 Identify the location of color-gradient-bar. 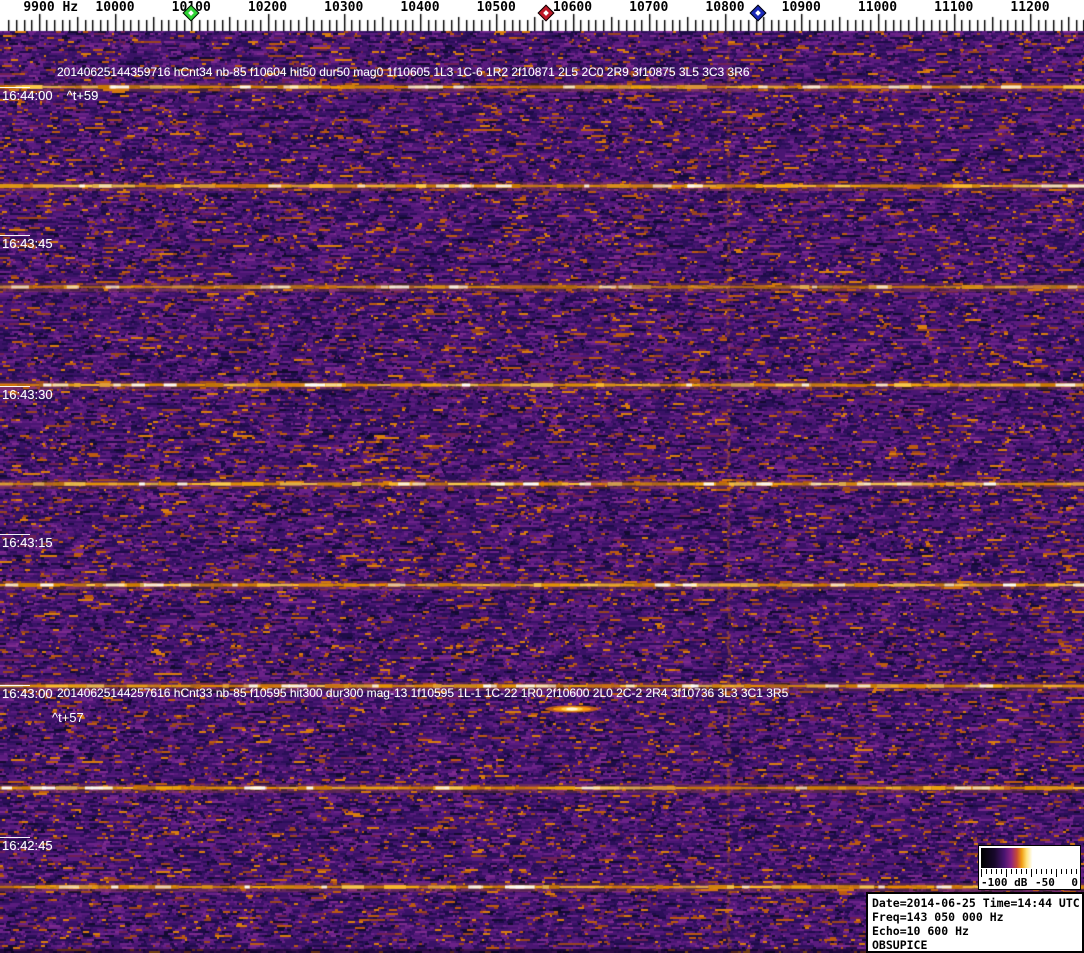
(1029, 858).